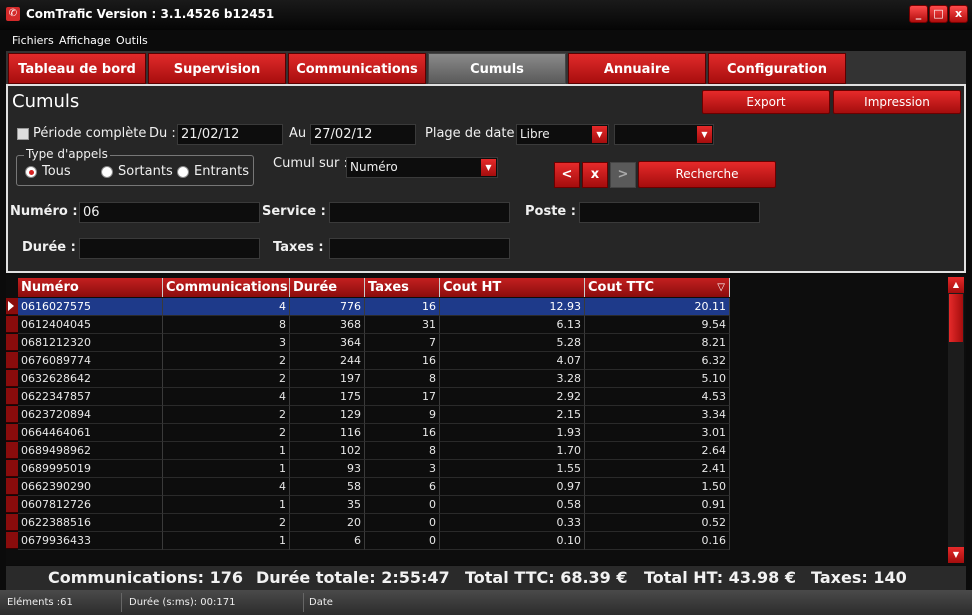 This screenshot has width=972, height=615. I want to click on close-button: x, so click(958, 14).